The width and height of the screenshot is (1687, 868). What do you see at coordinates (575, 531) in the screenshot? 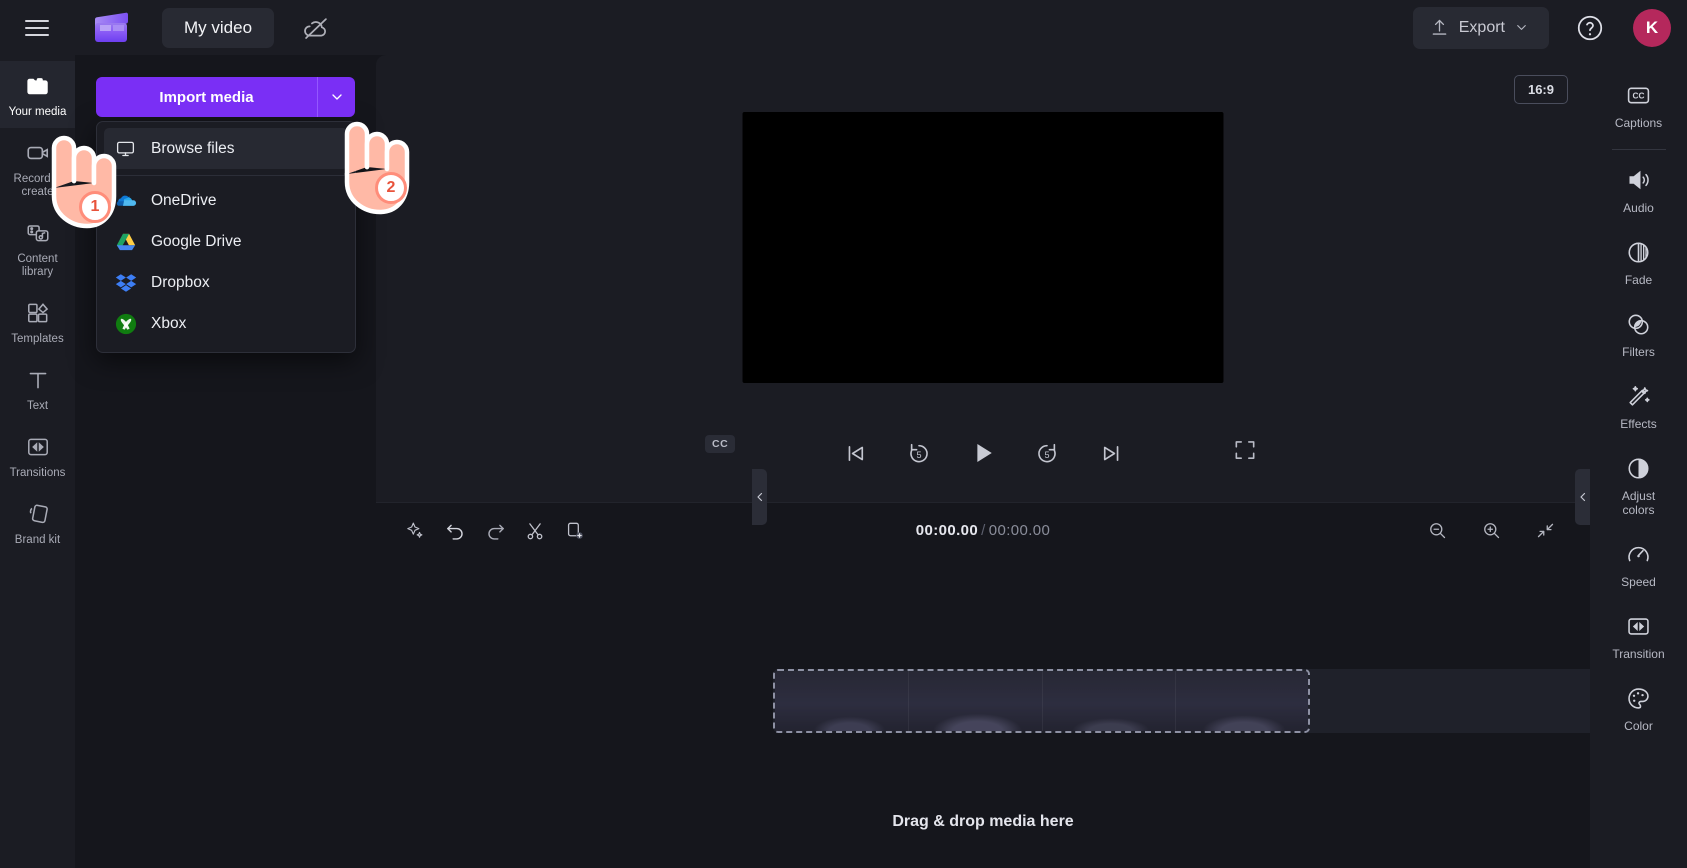
I see `duplicate-add-icon` at bounding box center [575, 531].